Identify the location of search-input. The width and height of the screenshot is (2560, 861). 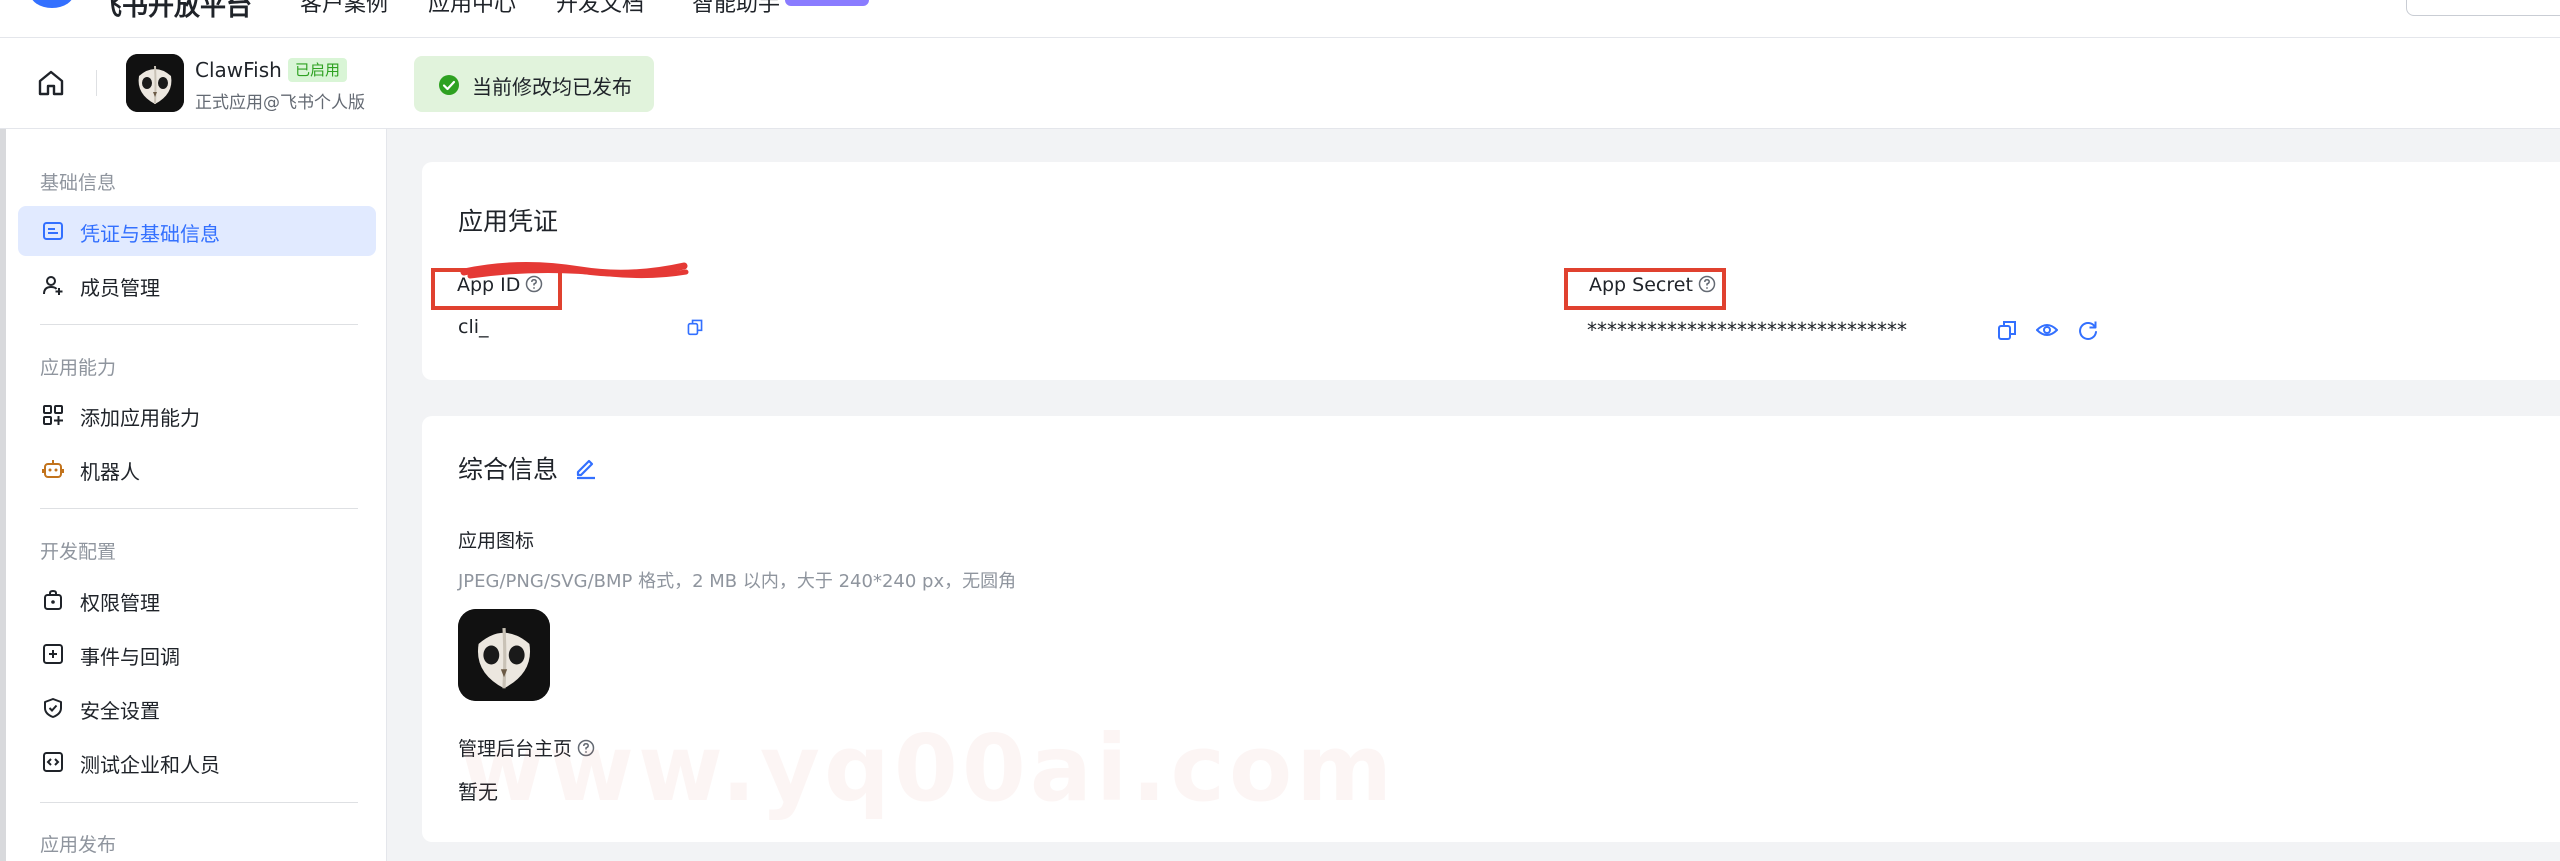
(2483, 8).